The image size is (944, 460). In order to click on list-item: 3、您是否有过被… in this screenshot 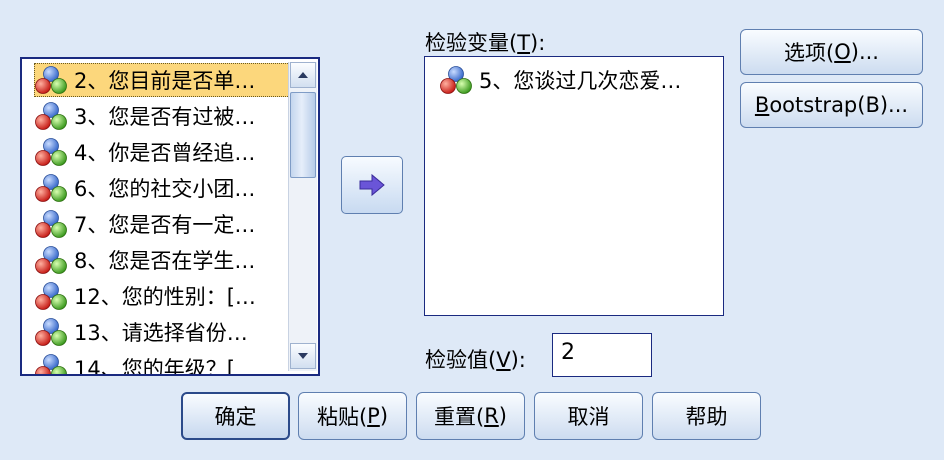, I will do `click(163, 116)`.